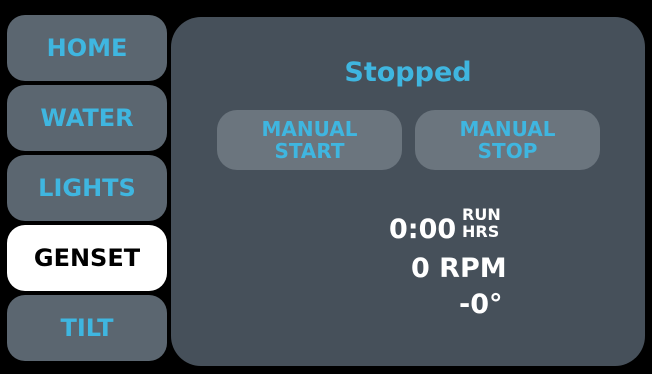 Image resolution: width=652 pixels, height=374 pixels. Describe the element at coordinates (309, 129) in the screenshot. I see `manual-start-label-line1: MANUAL` at that location.